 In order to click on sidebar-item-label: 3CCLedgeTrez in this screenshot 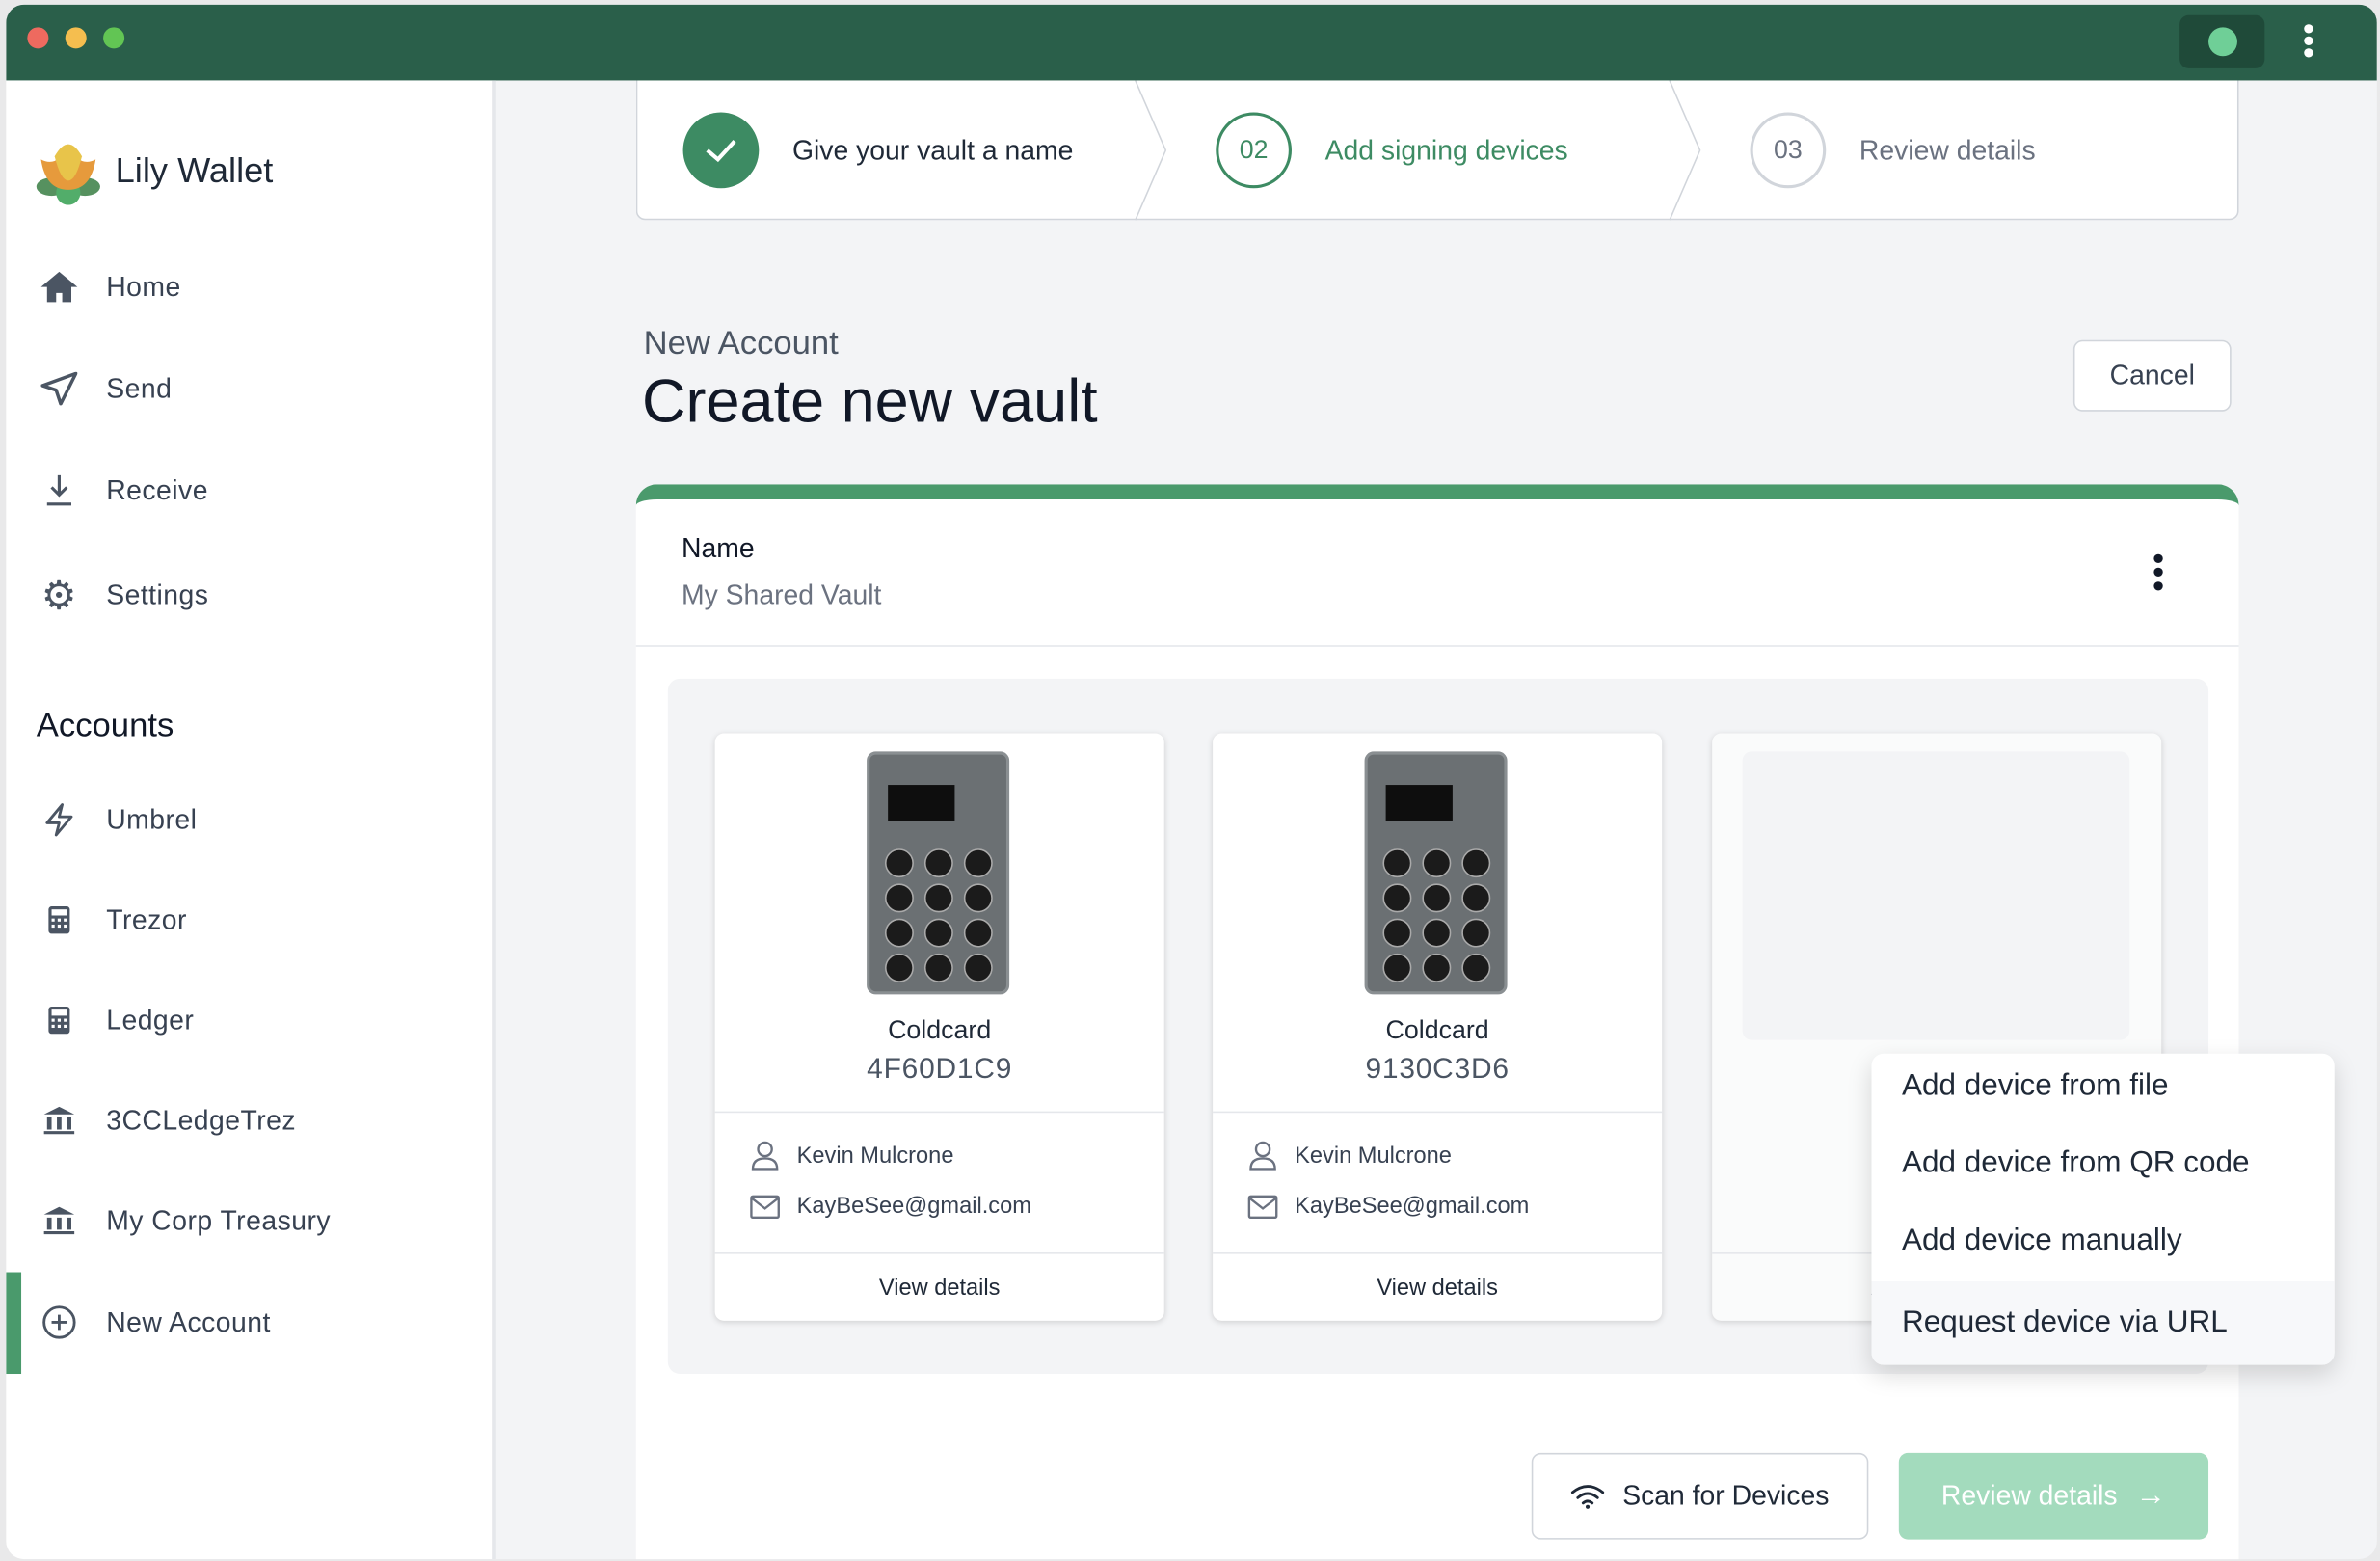, I will do `click(201, 1120)`.